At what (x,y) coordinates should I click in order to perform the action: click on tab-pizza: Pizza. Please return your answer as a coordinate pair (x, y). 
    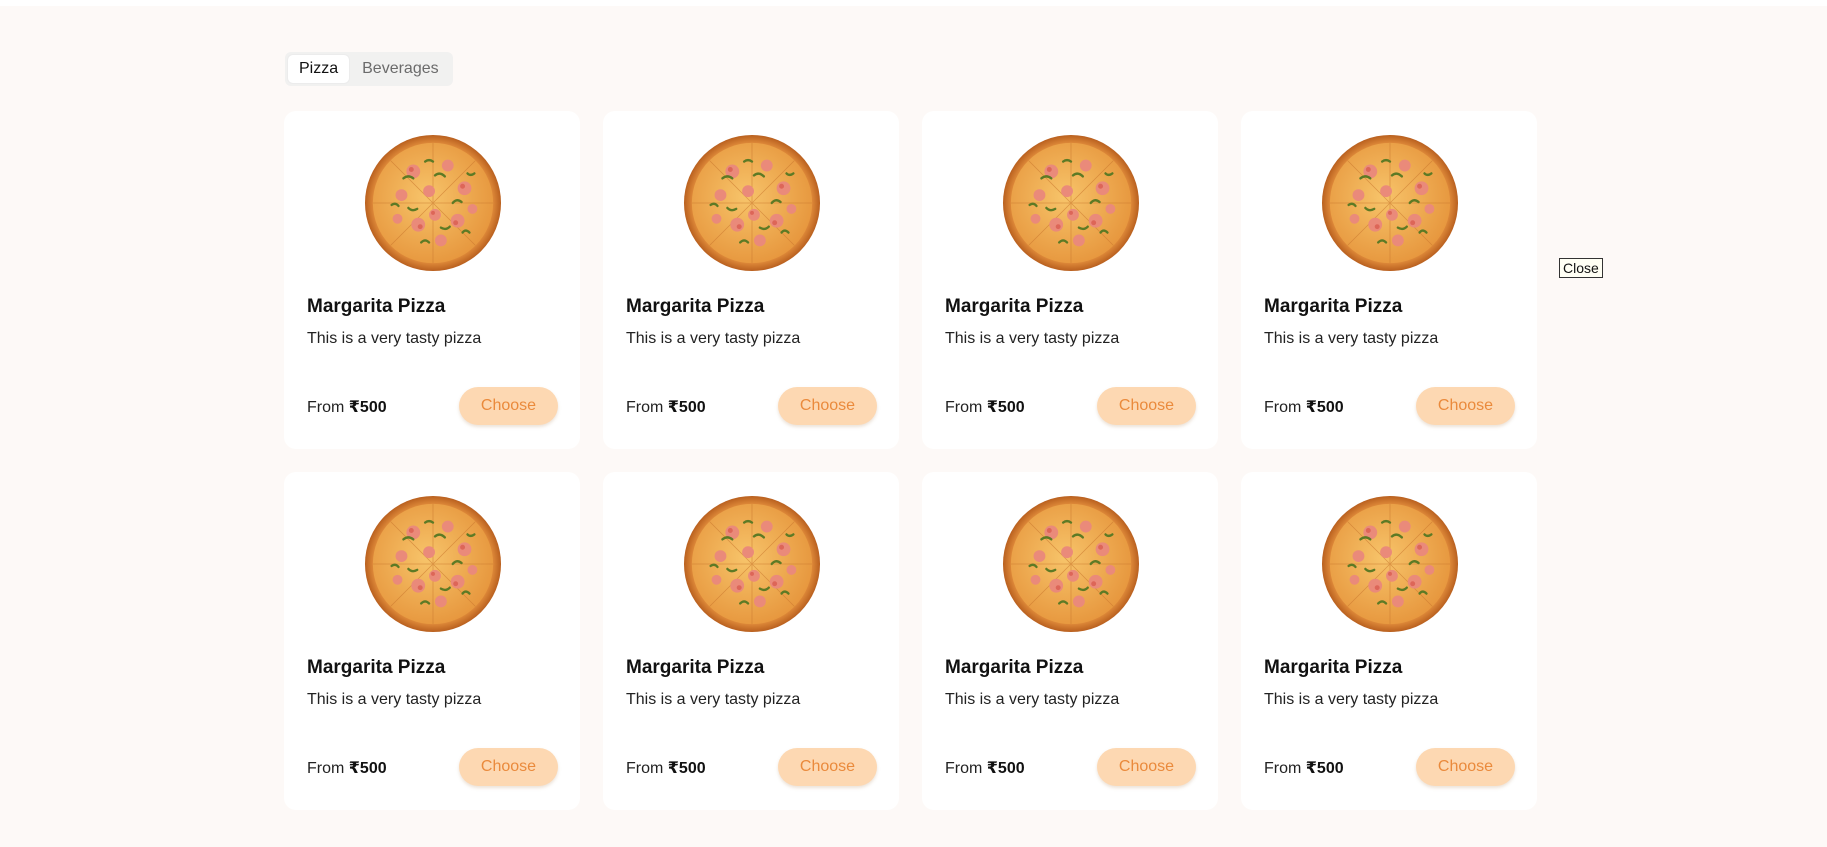
    Looking at the image, I should click on (319, 69).